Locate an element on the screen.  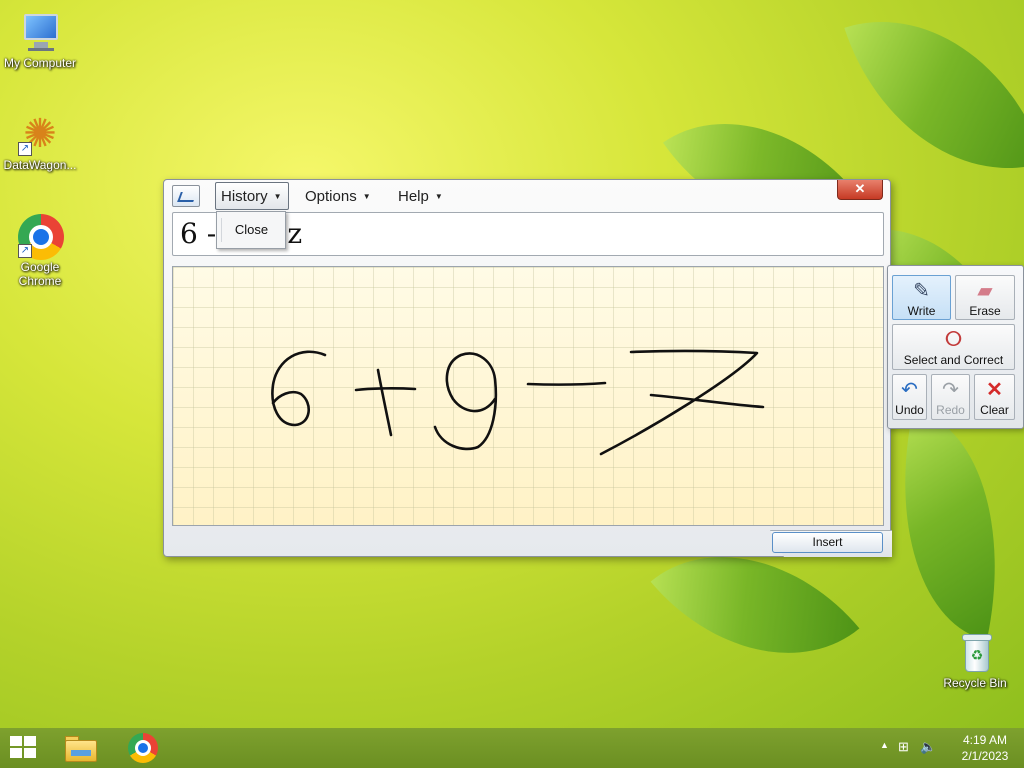
ink-stroke-minus is located at coordinates (566, 383).